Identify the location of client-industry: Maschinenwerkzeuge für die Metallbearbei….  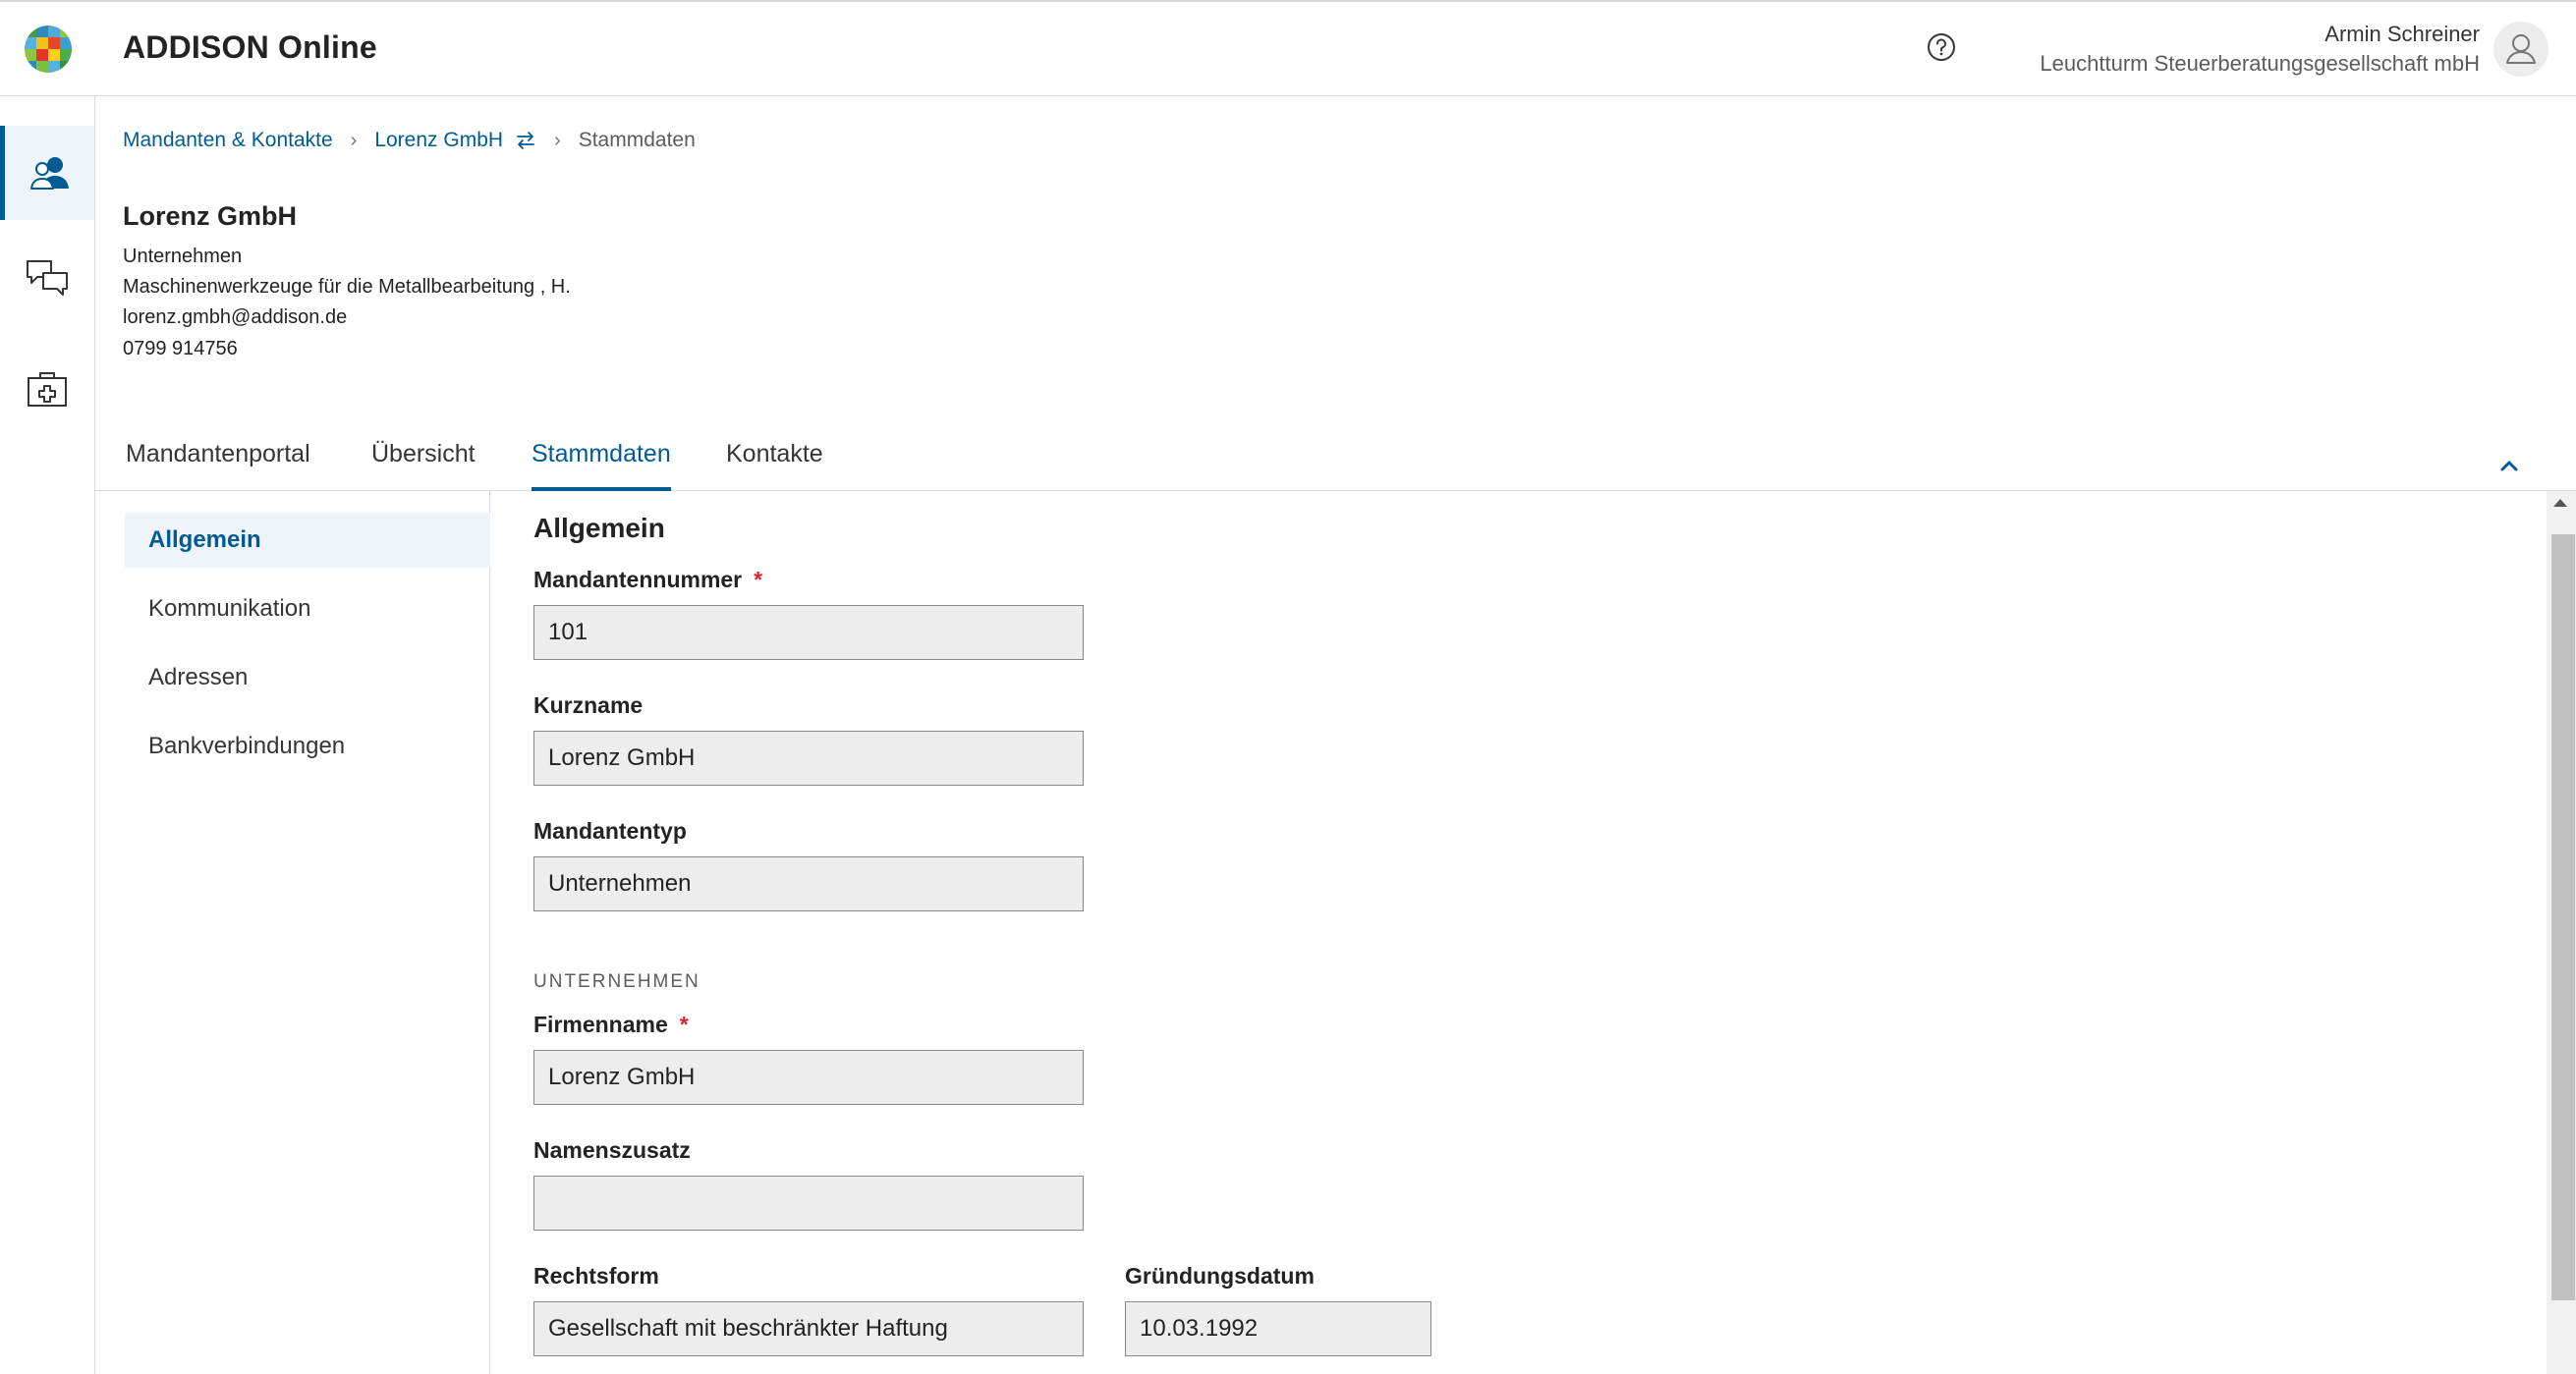
(347, 287).